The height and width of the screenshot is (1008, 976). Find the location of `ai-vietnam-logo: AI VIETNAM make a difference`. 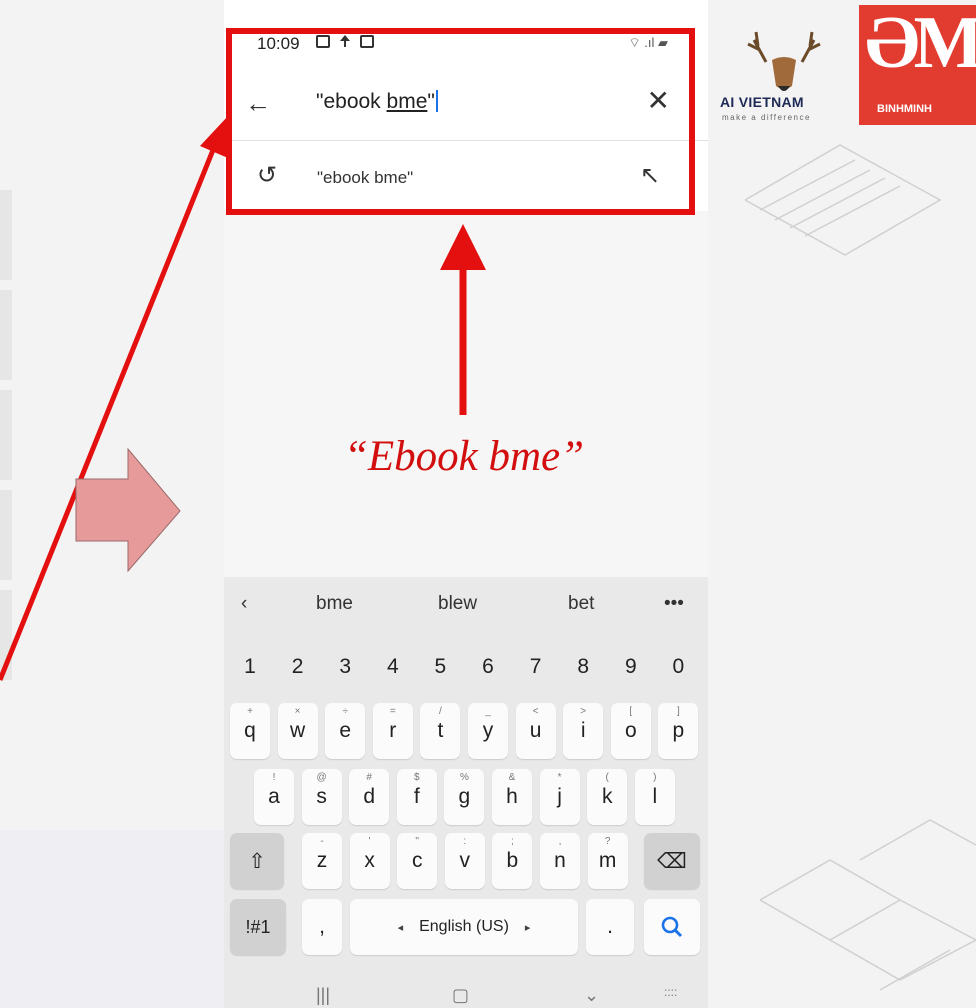

ai-vietnam-logo: AI VIETNAM make a difference is located at coordinates (784, 73).